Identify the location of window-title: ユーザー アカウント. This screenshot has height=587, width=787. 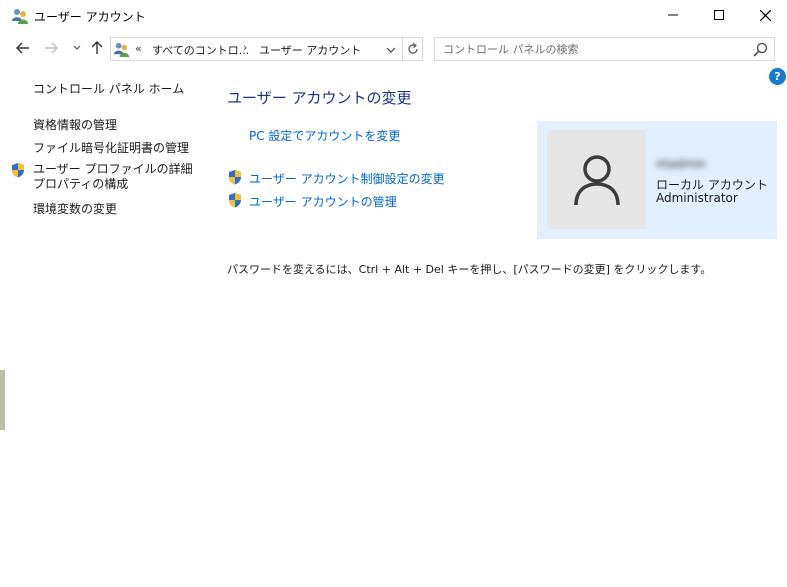
(90, 17).